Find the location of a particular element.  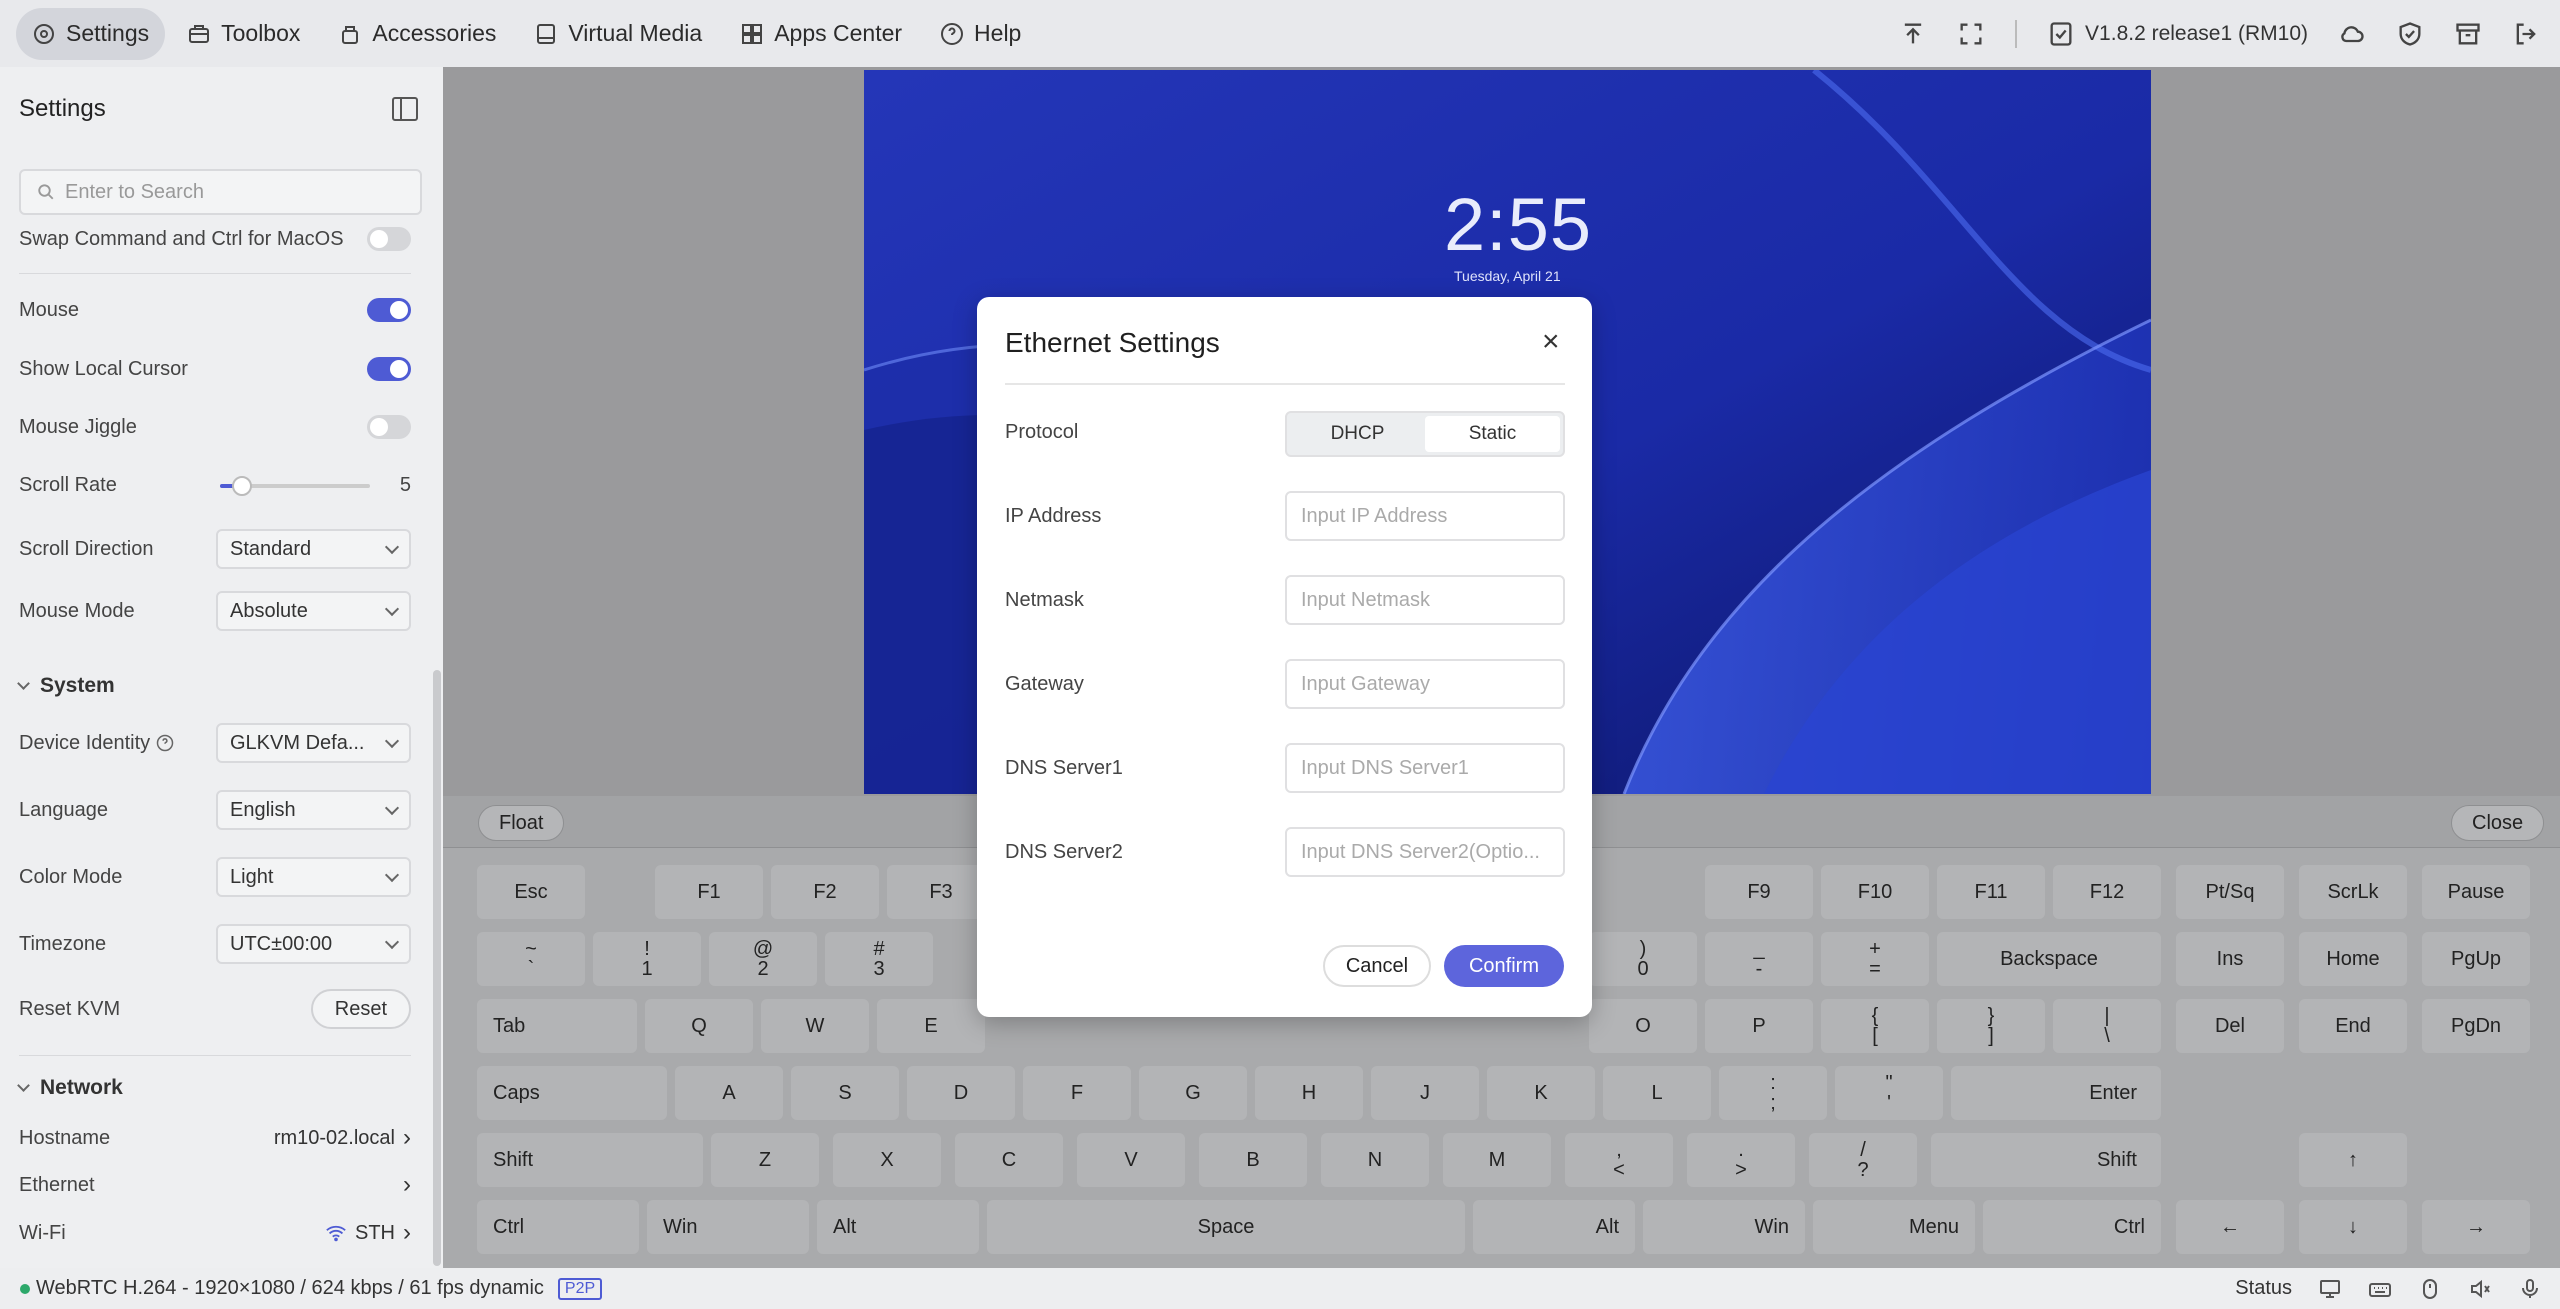

key-g: G is located at coordinates (1193, 1093).